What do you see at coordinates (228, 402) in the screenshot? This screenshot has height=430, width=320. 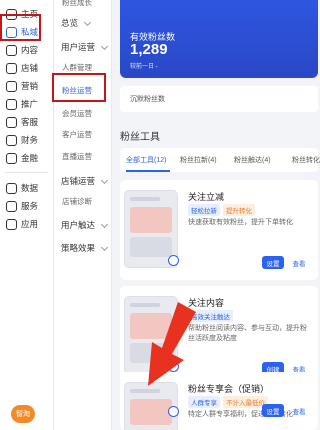 I see `tool-tags: 人群专享 不计入最低价` at bounding box center [228, 402].